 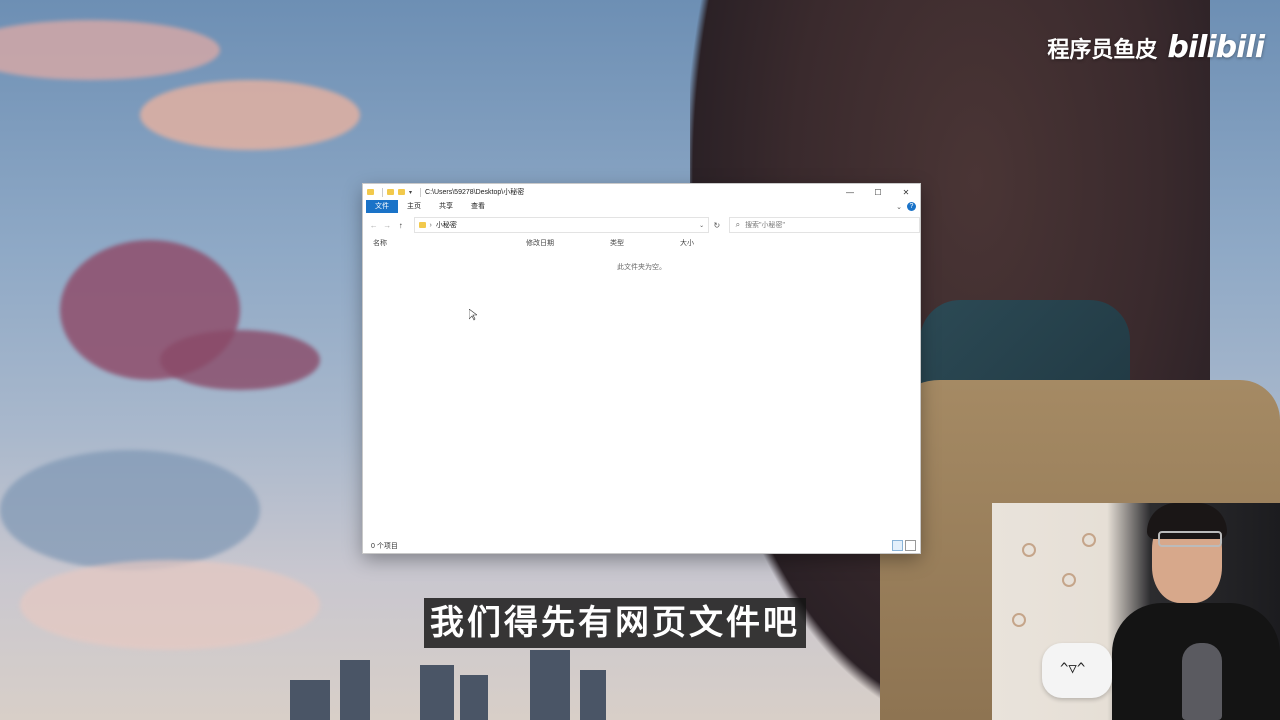 What do you see at coordinates (641, 243) in the screenshot?
I see `column-headers: 名称 修改日期 类型 大小` at bounding box center [641, 243].